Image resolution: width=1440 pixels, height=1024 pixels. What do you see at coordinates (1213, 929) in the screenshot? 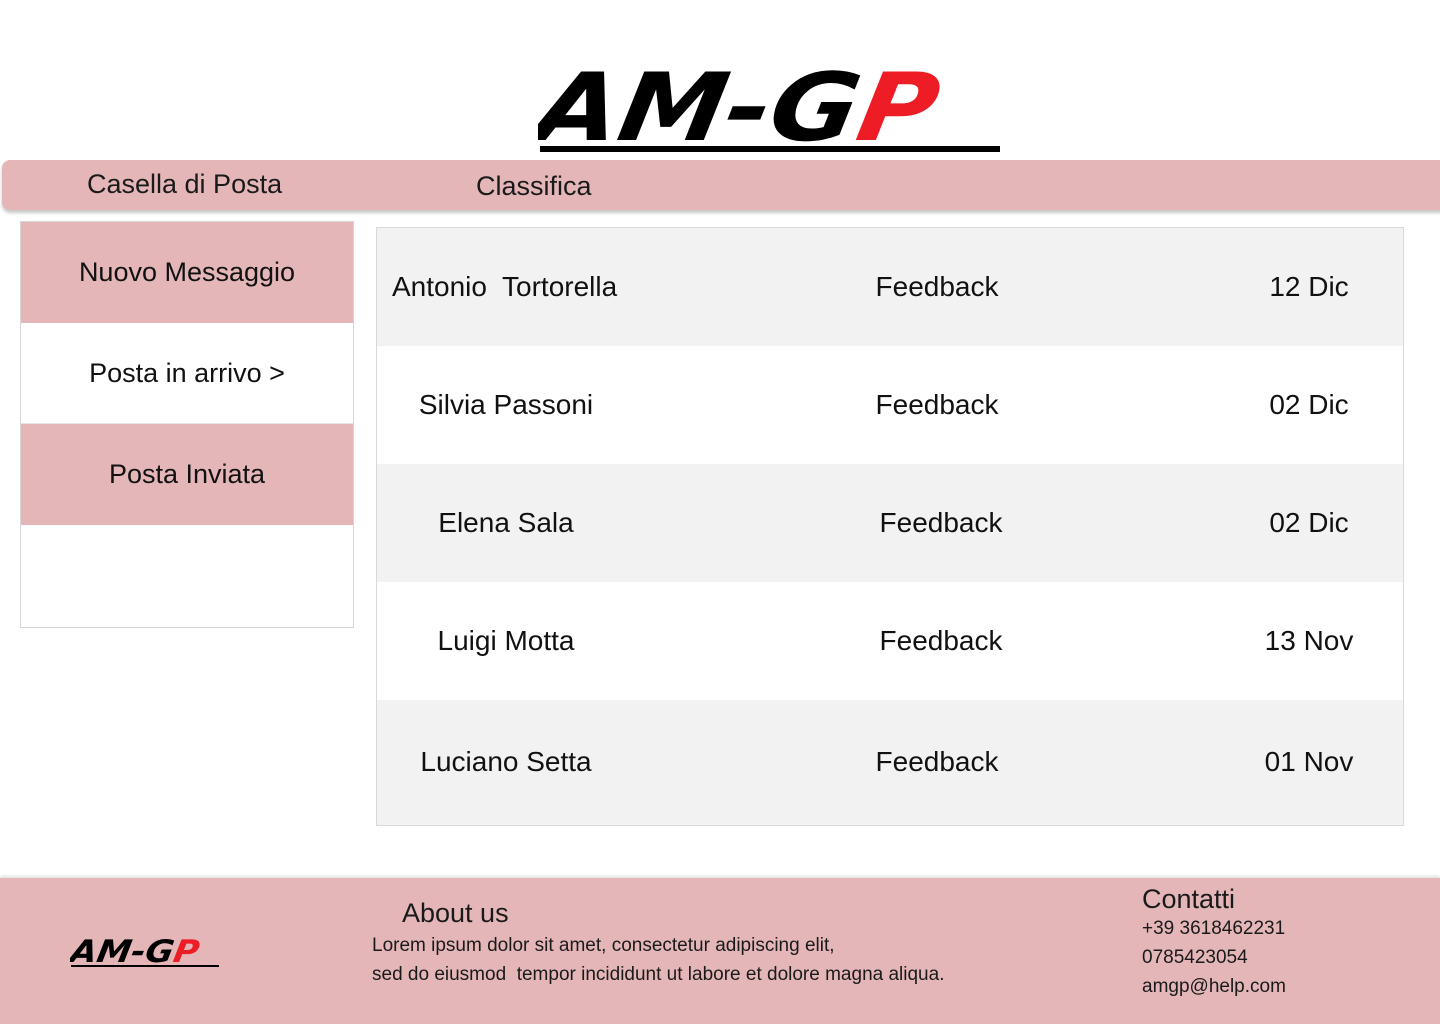
I see `contact-phone-1: +39 3618462231` at bounding box center [1213, 929].